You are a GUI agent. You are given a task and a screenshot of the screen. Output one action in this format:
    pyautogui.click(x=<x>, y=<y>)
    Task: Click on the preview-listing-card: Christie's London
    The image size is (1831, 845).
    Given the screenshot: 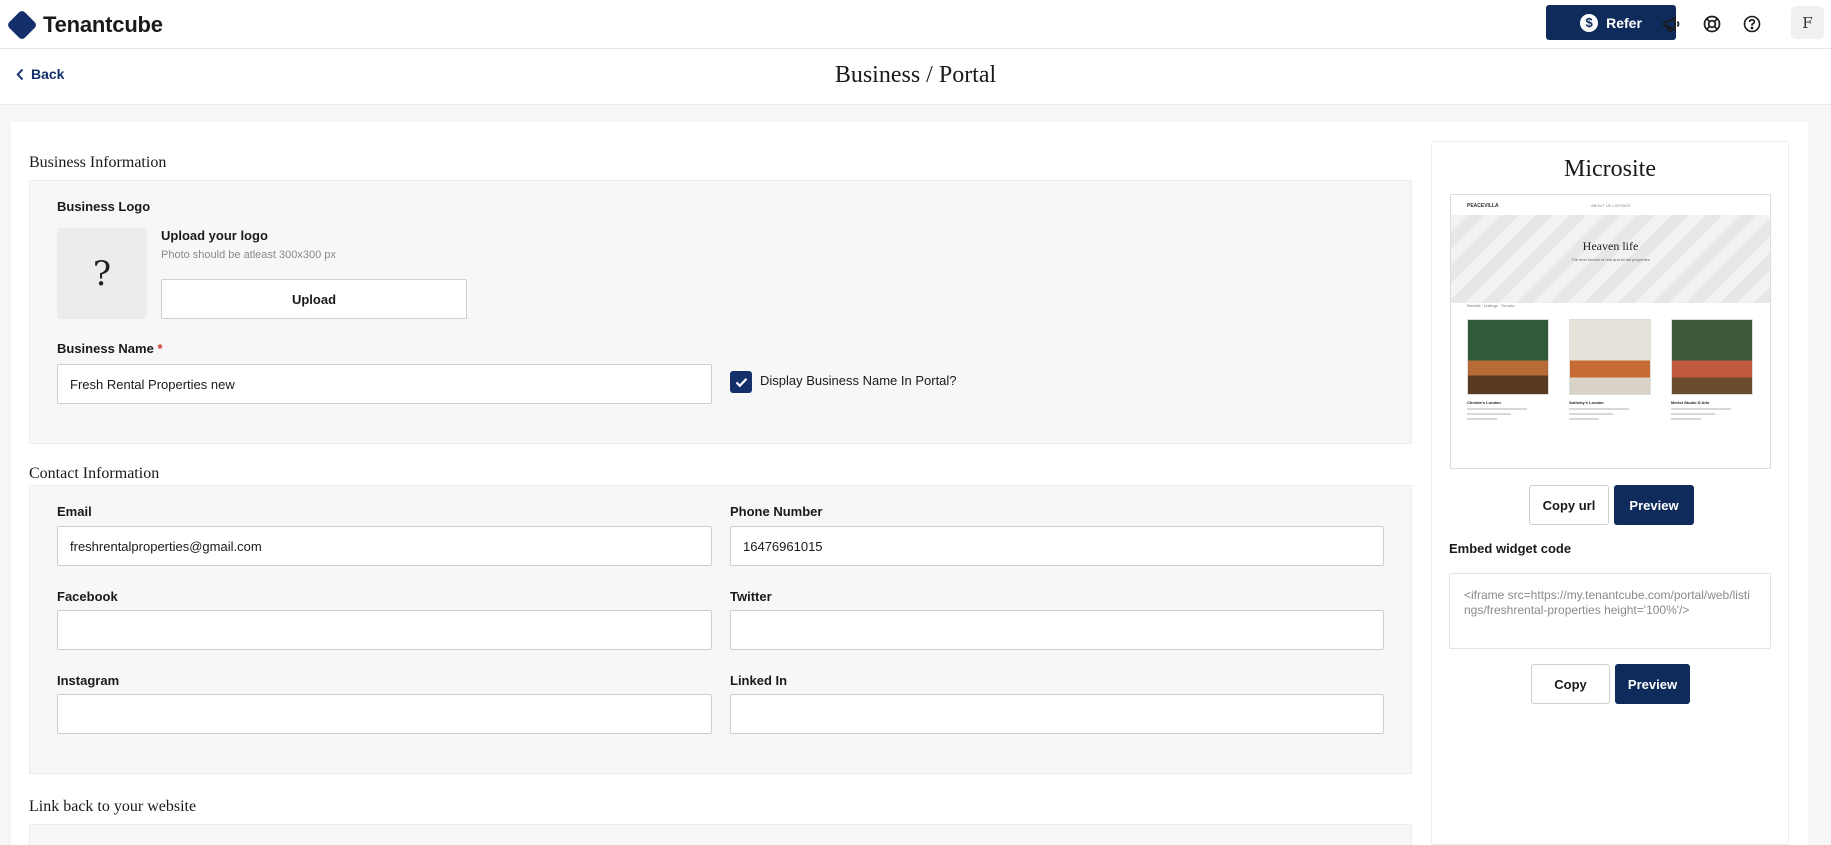 What is the action you would take?
    pyautogui.click(x=1508, y=369)
    